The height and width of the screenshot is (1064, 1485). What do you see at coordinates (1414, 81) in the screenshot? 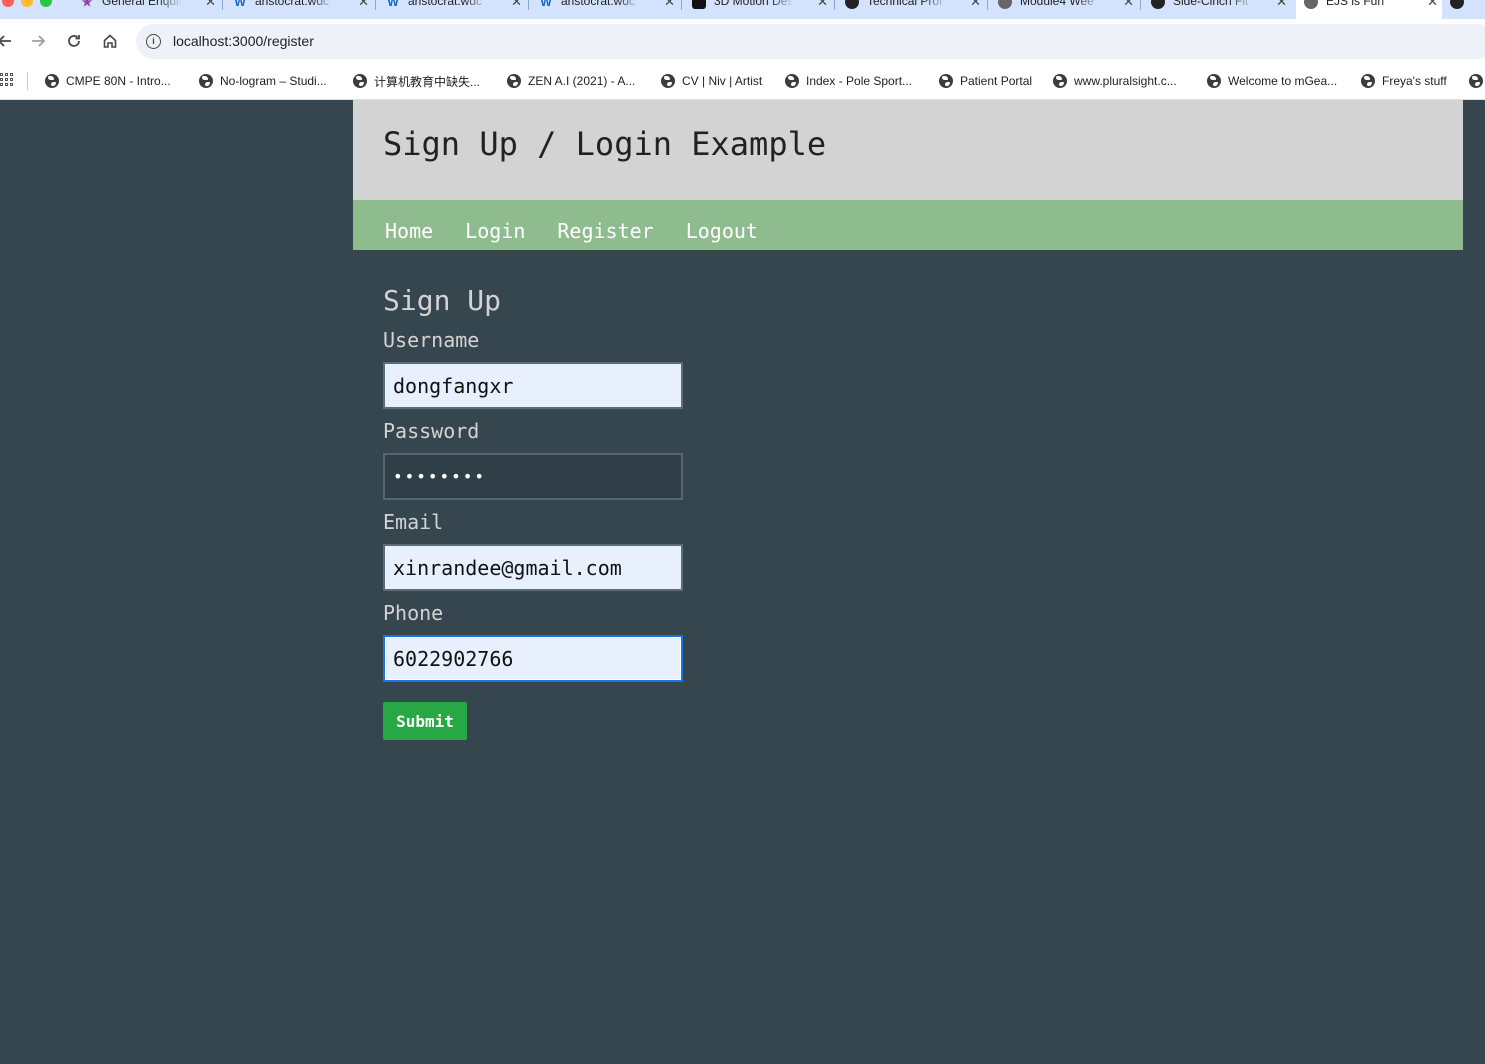
I see `bookmark-label: Freya's stuff` at bounding box center [1414, 81].